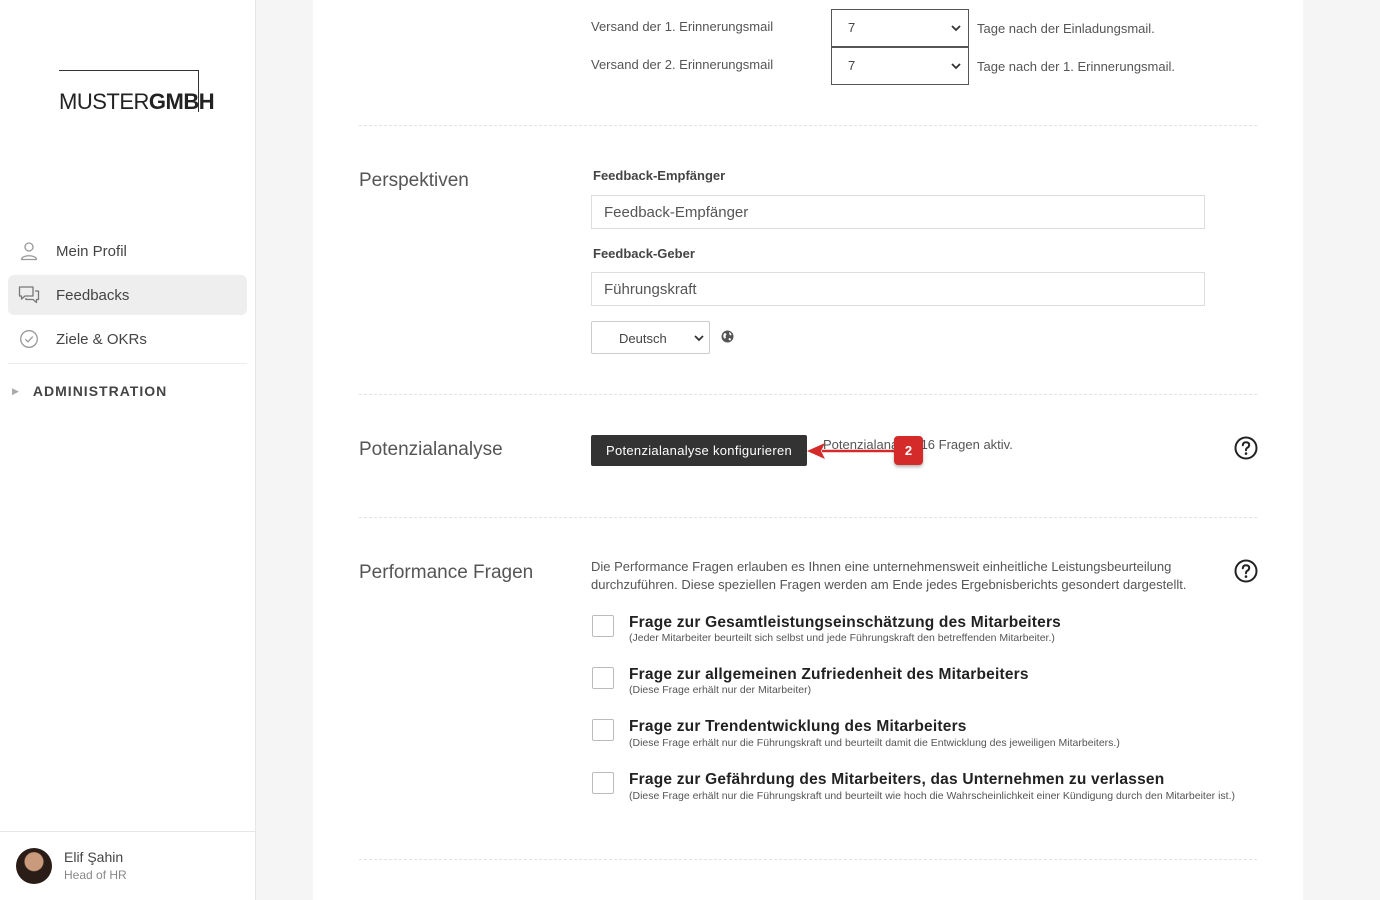 Image resolution: width=1380 pixels, height=900 pixels. Describe the element at coordinates (100, 391) in the screenshot. I see `admin-label: ADMINISTRATION` at that location.